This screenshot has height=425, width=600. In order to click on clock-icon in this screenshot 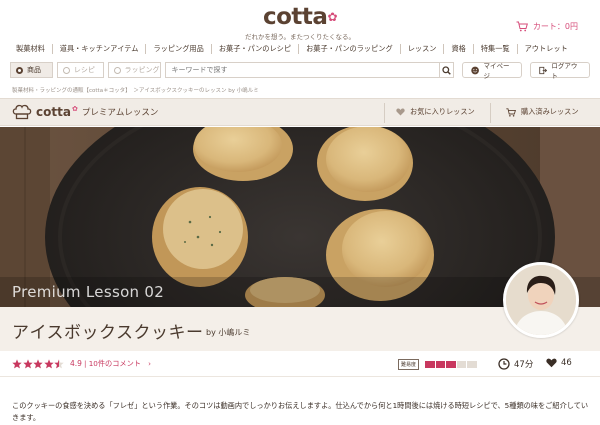, I will do `click(504, 364)`.